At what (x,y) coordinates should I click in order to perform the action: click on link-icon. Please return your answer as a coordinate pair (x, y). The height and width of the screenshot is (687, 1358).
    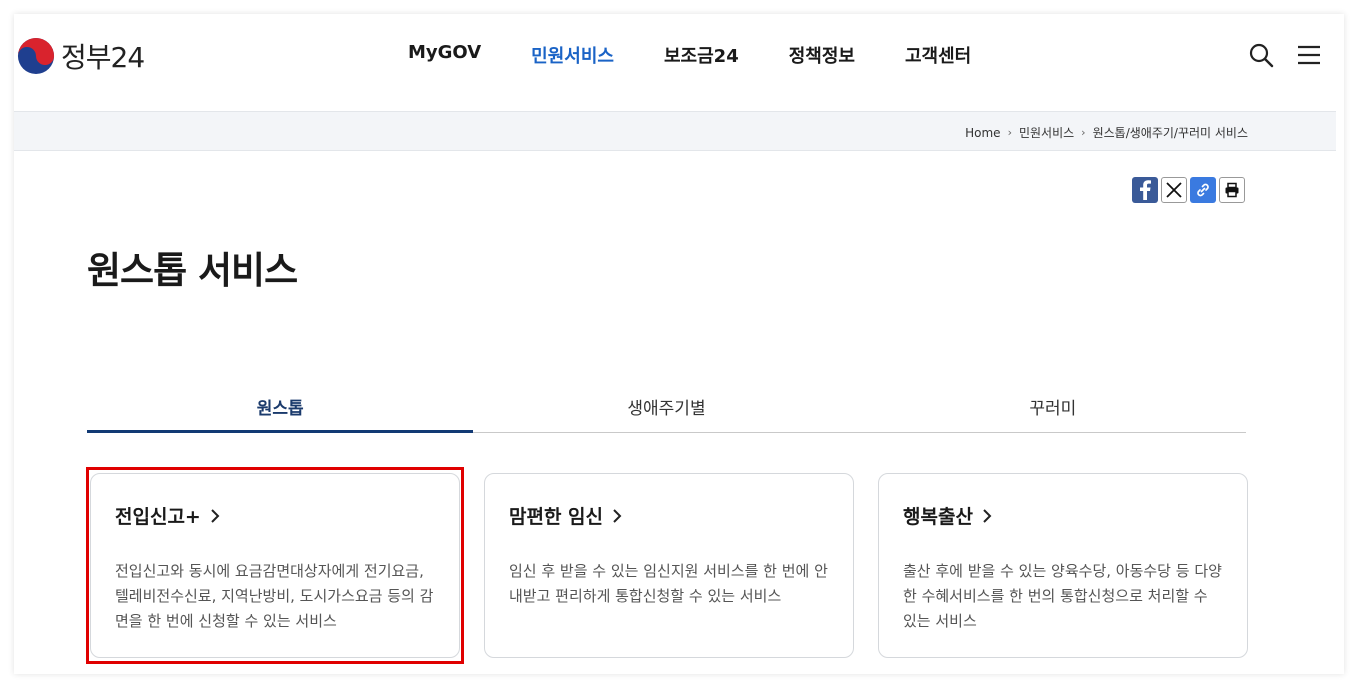
    Looking at the image, I should click on (1203, 190).